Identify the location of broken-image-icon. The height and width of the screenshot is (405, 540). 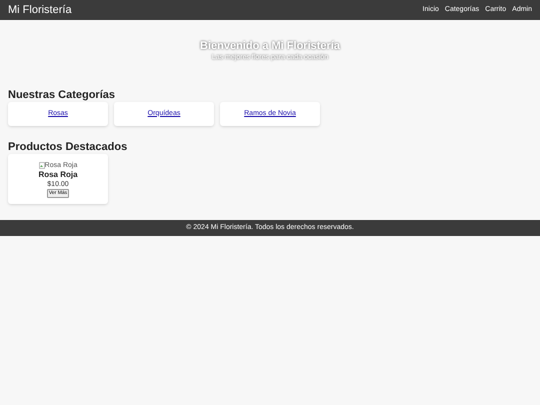
(41, 165).